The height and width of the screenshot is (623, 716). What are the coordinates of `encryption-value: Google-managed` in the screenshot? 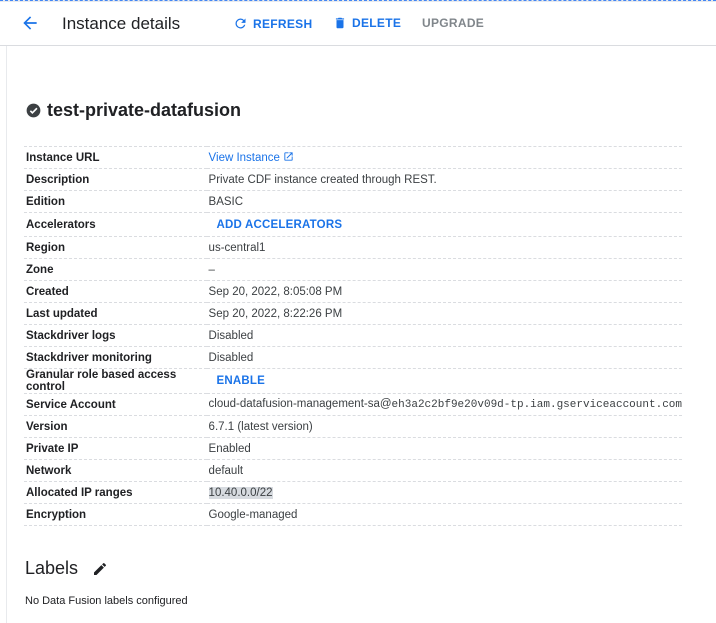 It's located at (444, 514).